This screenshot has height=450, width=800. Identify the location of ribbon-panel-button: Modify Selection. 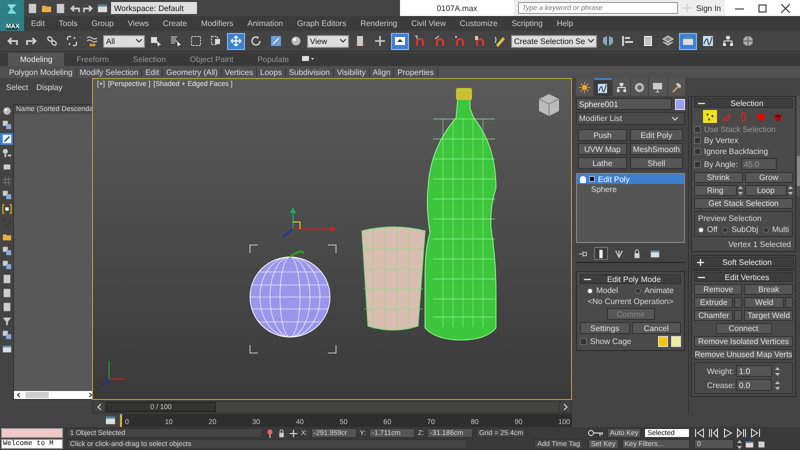
(109, 72).